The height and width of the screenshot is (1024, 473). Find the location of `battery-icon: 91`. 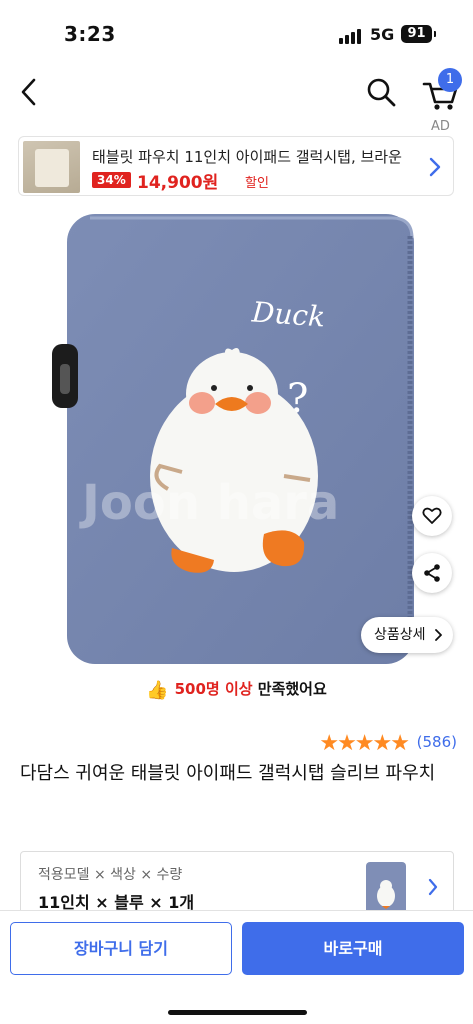

battery-icon: 91 is located at coordinates (418, 34).